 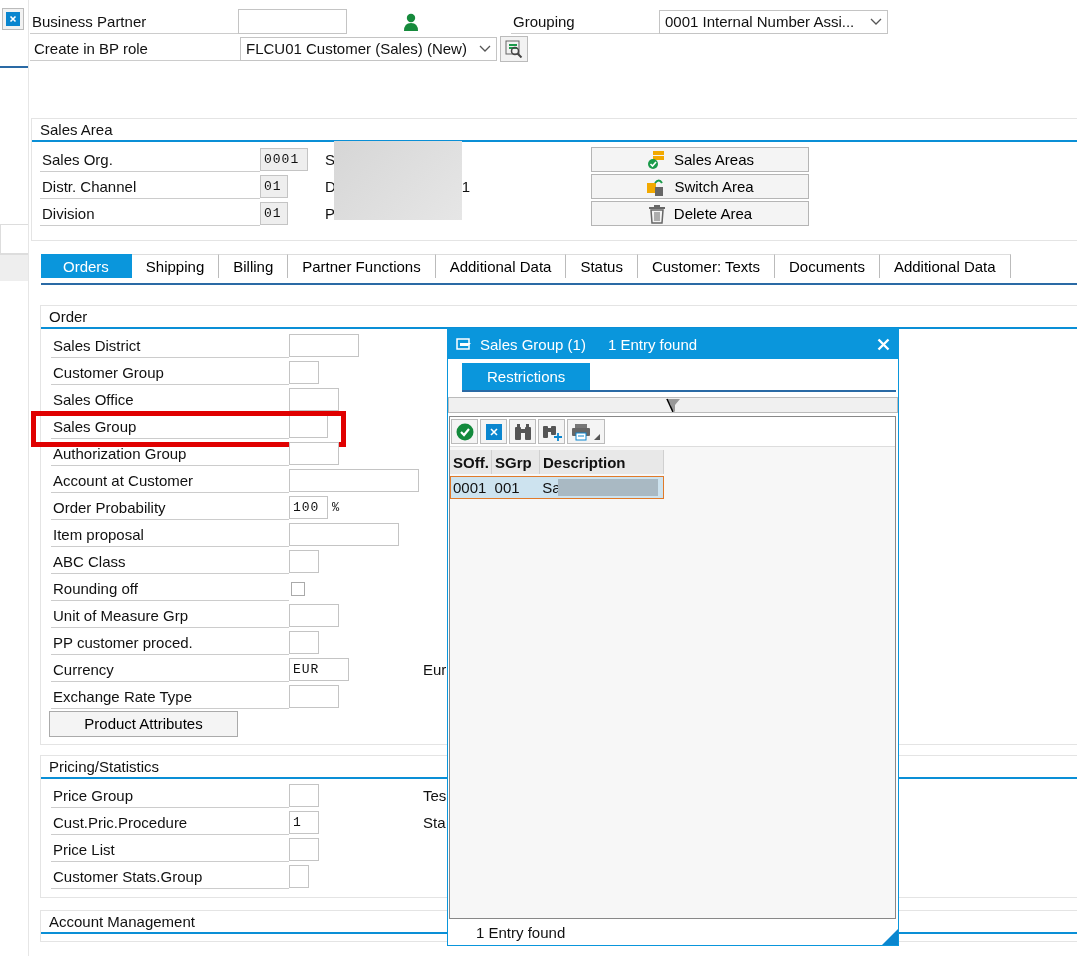 I want to click on tab: Customer: Texts, so click(x=706, y=266).